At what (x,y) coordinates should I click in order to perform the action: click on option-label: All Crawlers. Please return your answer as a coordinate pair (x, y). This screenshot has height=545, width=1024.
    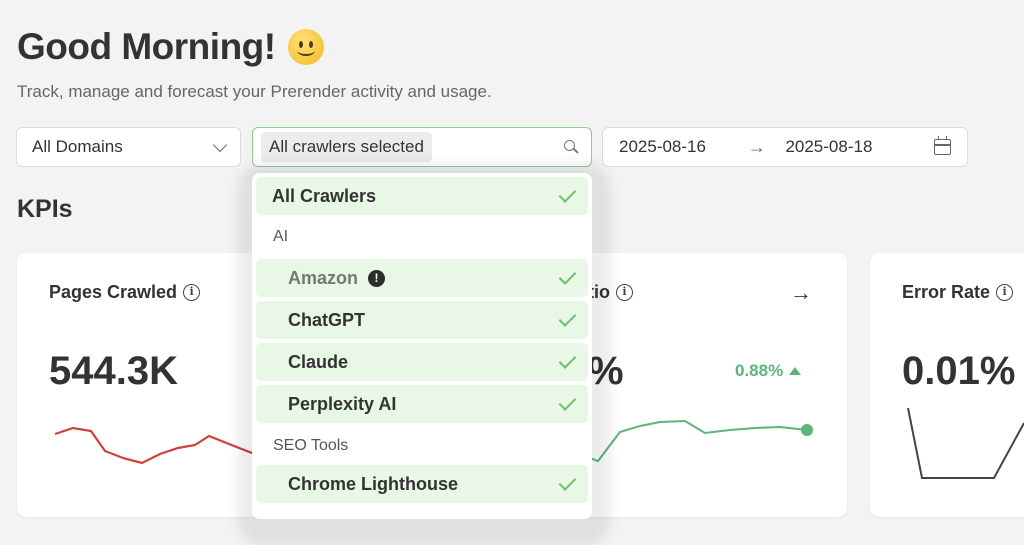
    Looking at the image, I should click on (324, 195).